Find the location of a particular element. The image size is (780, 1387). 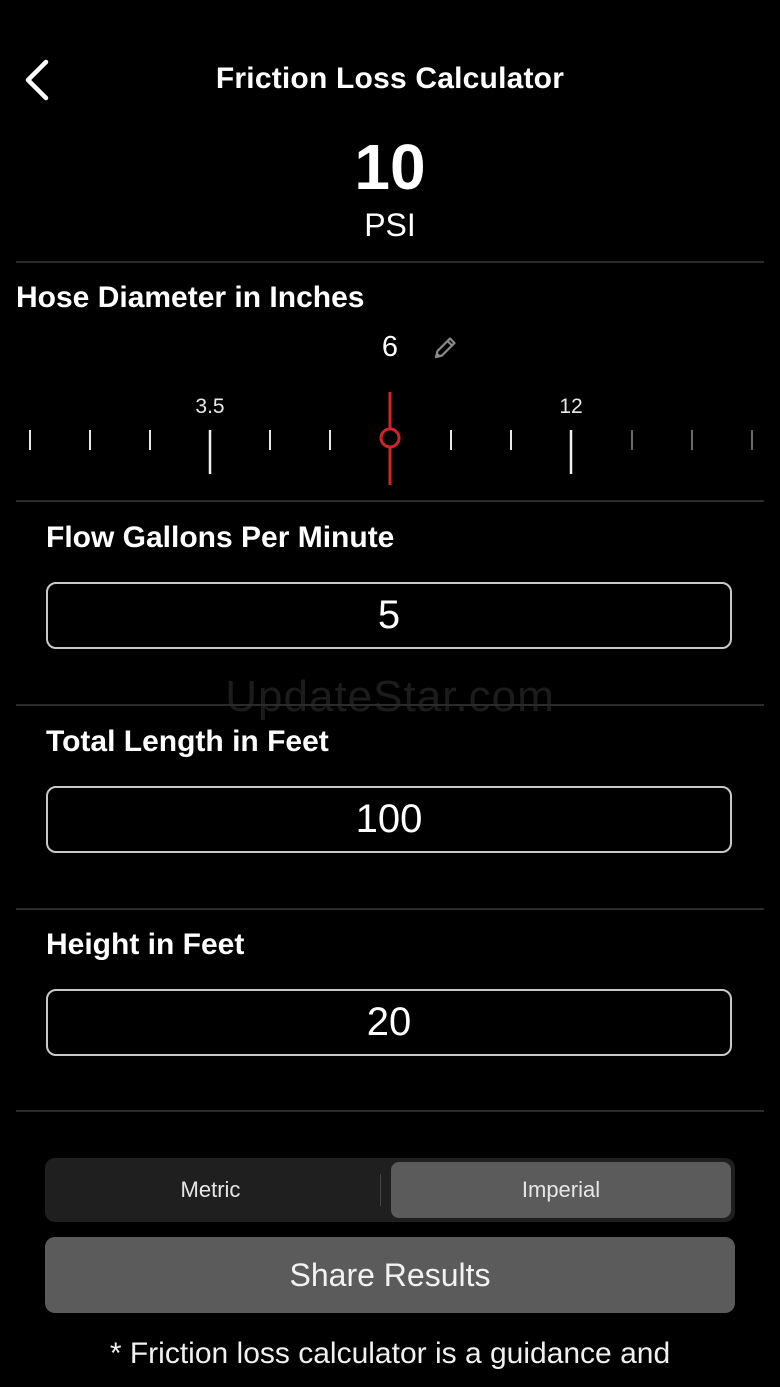

ruler-indicator is located at coordinates (390, 438).